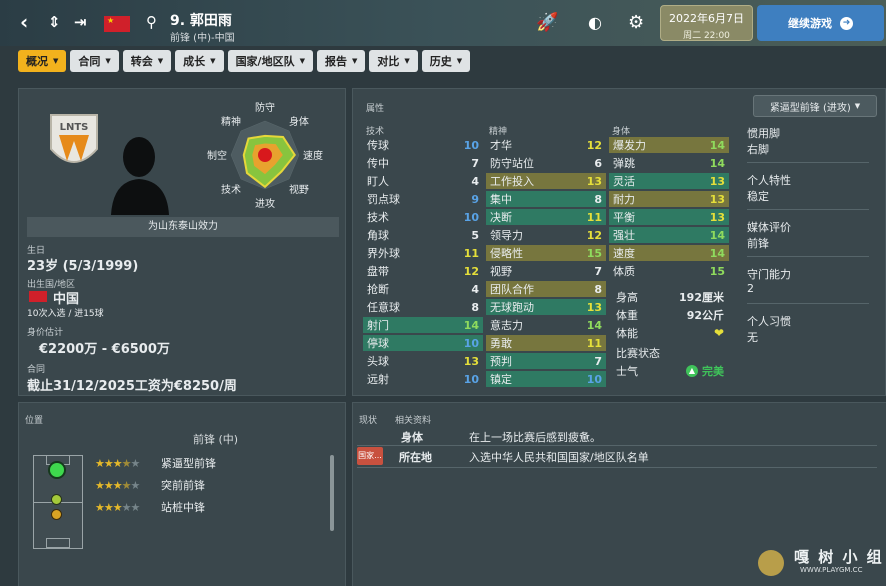 This screenshot has width=886, height=586. What do you see at coordinates (446, 61) in the screenshot?
I see `tab-history: 历史 ▼` at bounding box center [446, 61].